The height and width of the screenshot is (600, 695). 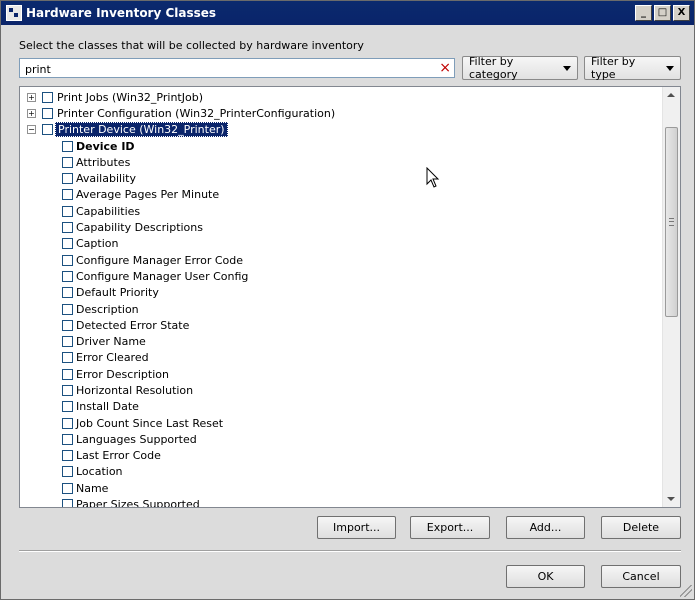 I want to click on filter-by-type-button: Filter by type, so click(x=632, y=68).